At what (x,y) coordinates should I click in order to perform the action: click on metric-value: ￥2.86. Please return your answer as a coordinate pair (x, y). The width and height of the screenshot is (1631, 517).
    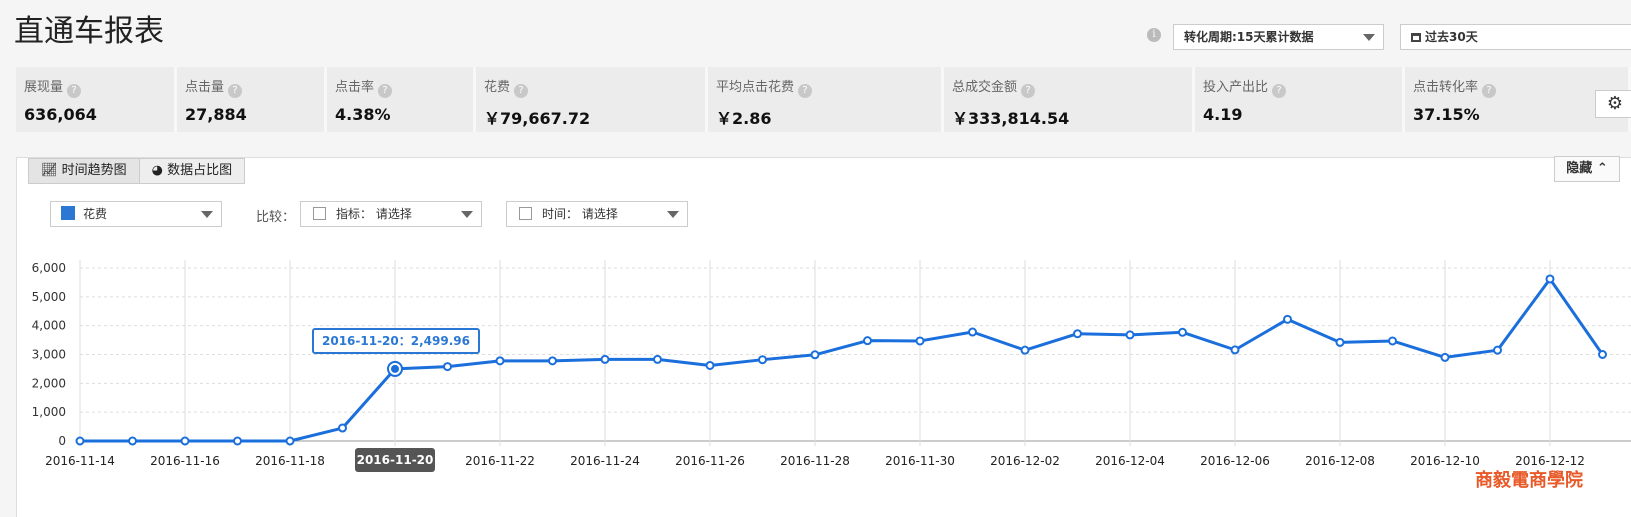
    Looking at the image, I should click on (744, 118).